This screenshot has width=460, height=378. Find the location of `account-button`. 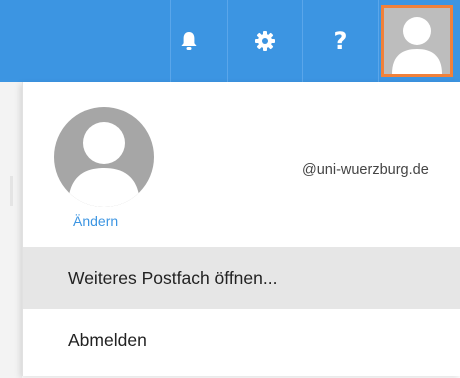

account-button is located at coordinates (417, 41).